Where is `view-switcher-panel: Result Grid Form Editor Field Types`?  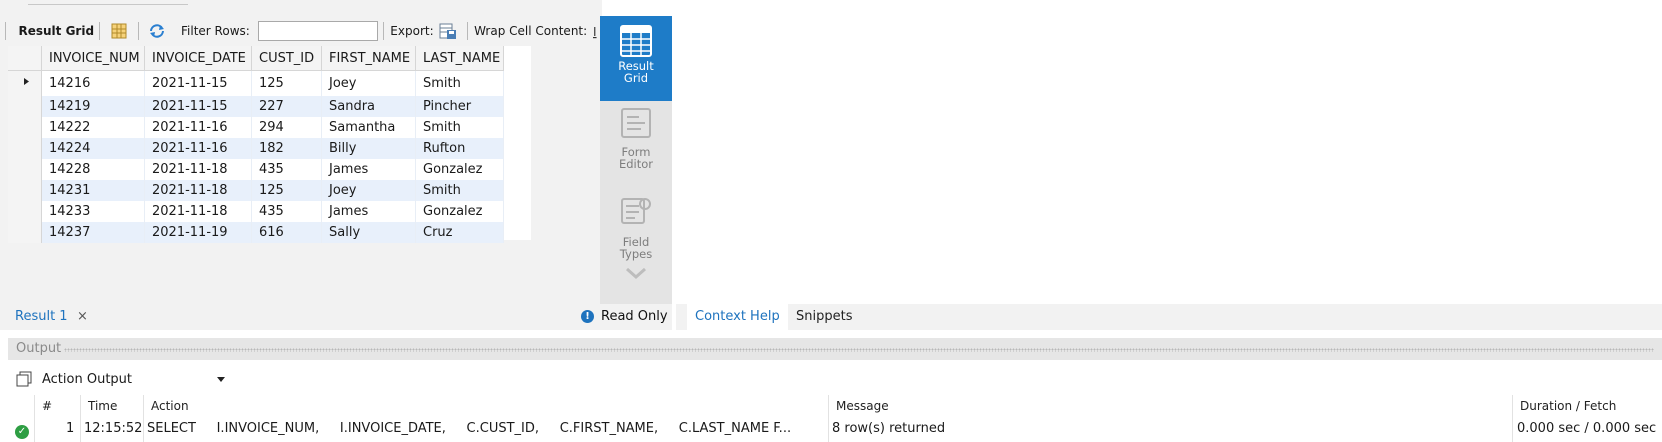 view-switcher-panel: Result Grid Form Editor Field Types is located at coordinates (636, 160).